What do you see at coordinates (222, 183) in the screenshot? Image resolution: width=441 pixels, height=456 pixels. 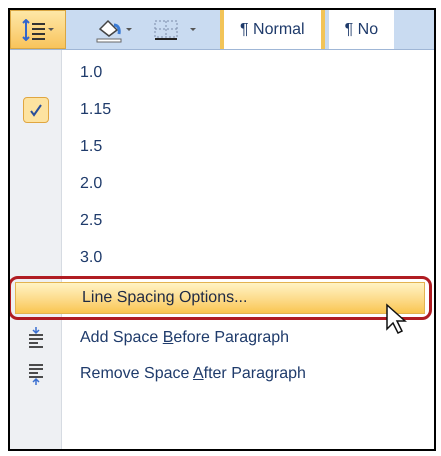 I see `line-spacing-option: 2.0` at bounding box center [222, 183].